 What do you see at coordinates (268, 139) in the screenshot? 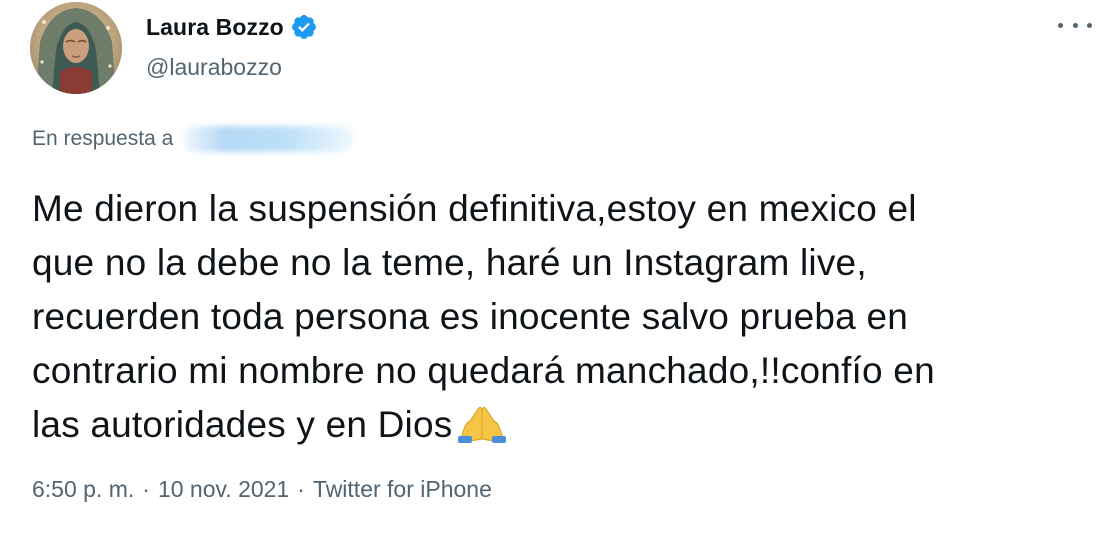
I see `reply-target-redacted` at bounding box center [268, 139].